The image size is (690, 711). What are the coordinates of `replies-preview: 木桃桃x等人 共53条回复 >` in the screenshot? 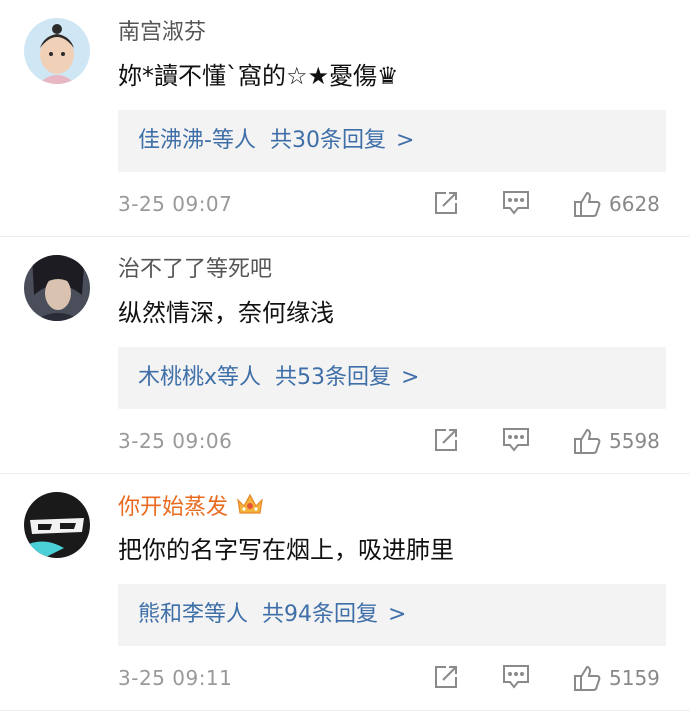 It's located at (392, 378).